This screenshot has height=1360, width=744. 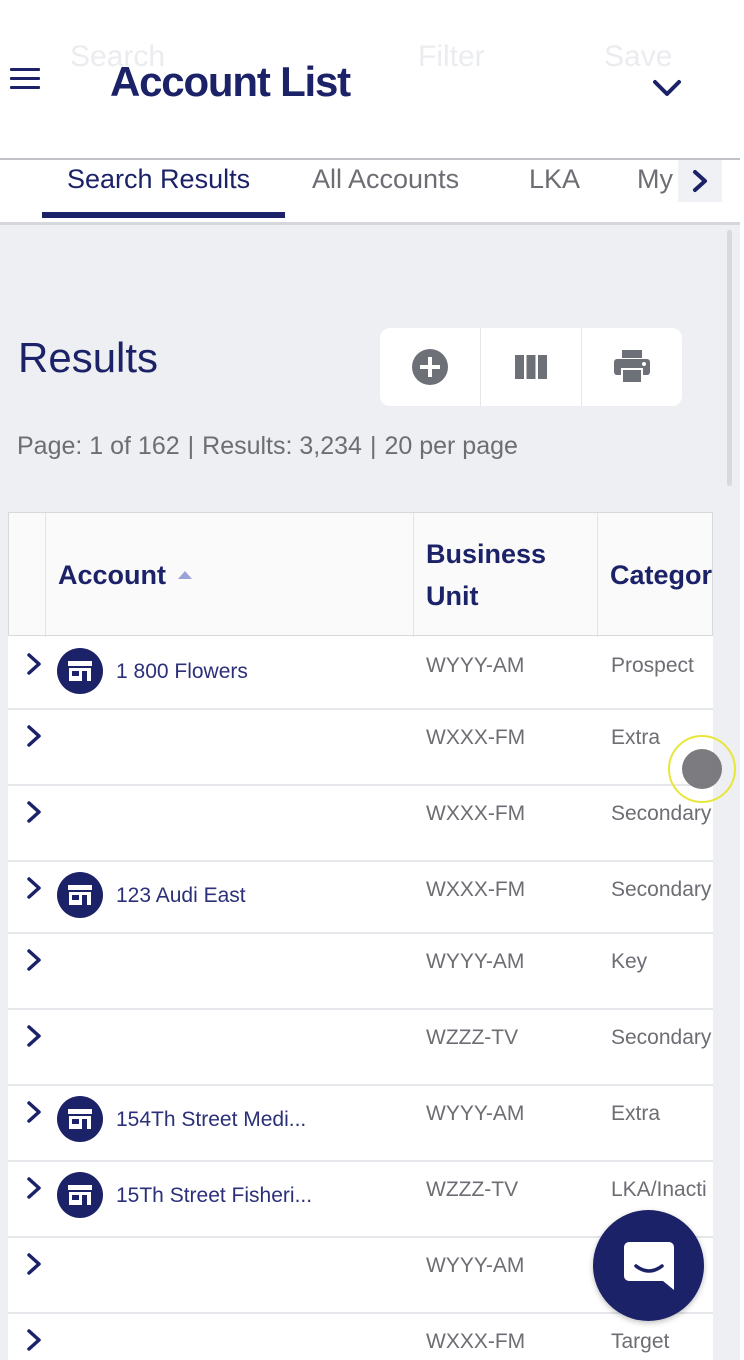 What do you see at coordinates (729, 358) in the screenshot?
I see `scrollbar` at bounding box center [729, 358].